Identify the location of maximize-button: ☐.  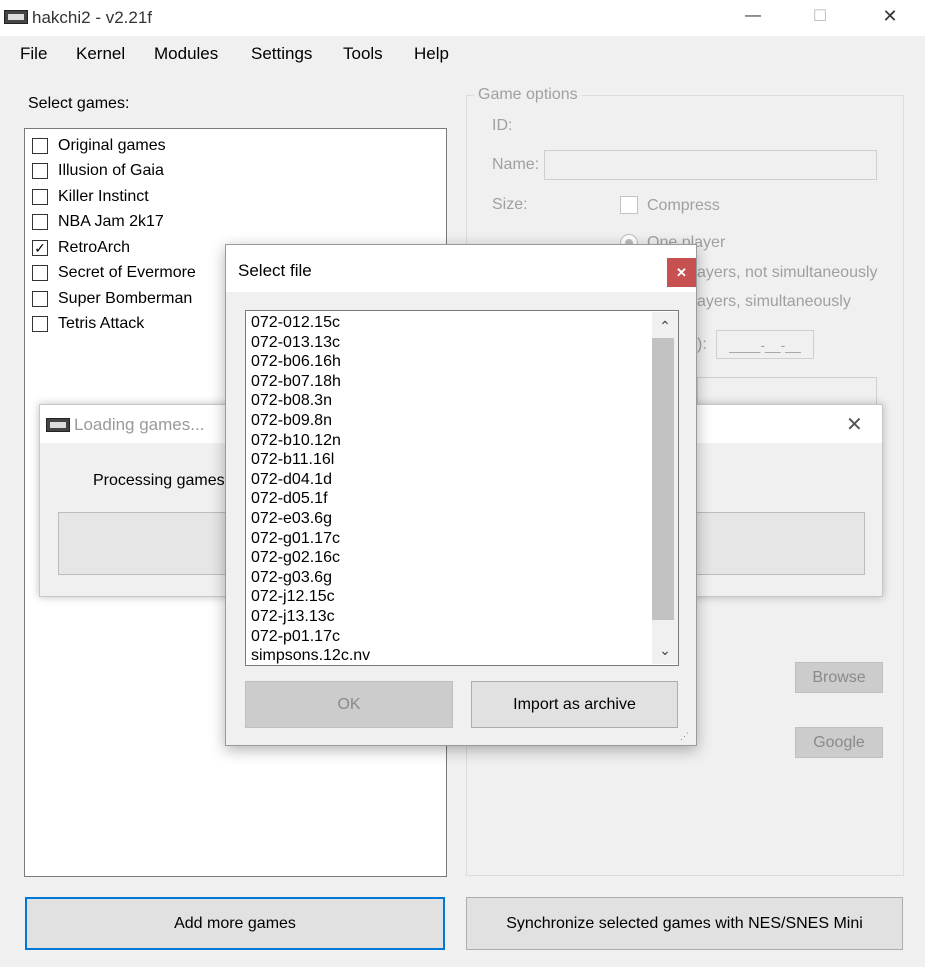
(820, 16).